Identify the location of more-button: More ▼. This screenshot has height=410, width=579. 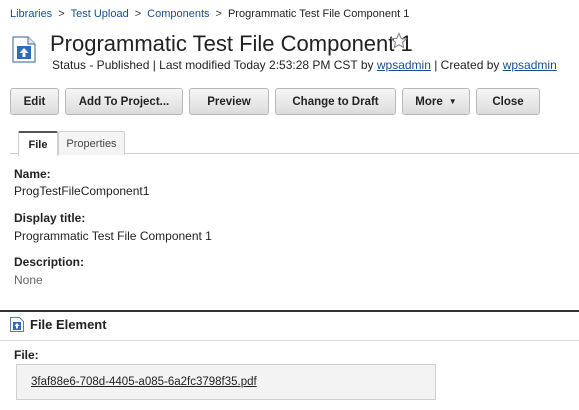
(436, 101).